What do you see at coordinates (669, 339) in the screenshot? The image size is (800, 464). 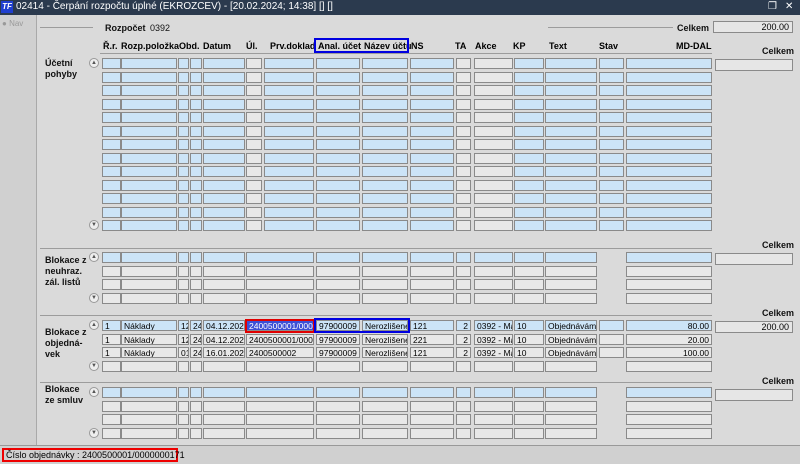 I see `table-cell-md: 20.00` at bounding box center [669, 339].